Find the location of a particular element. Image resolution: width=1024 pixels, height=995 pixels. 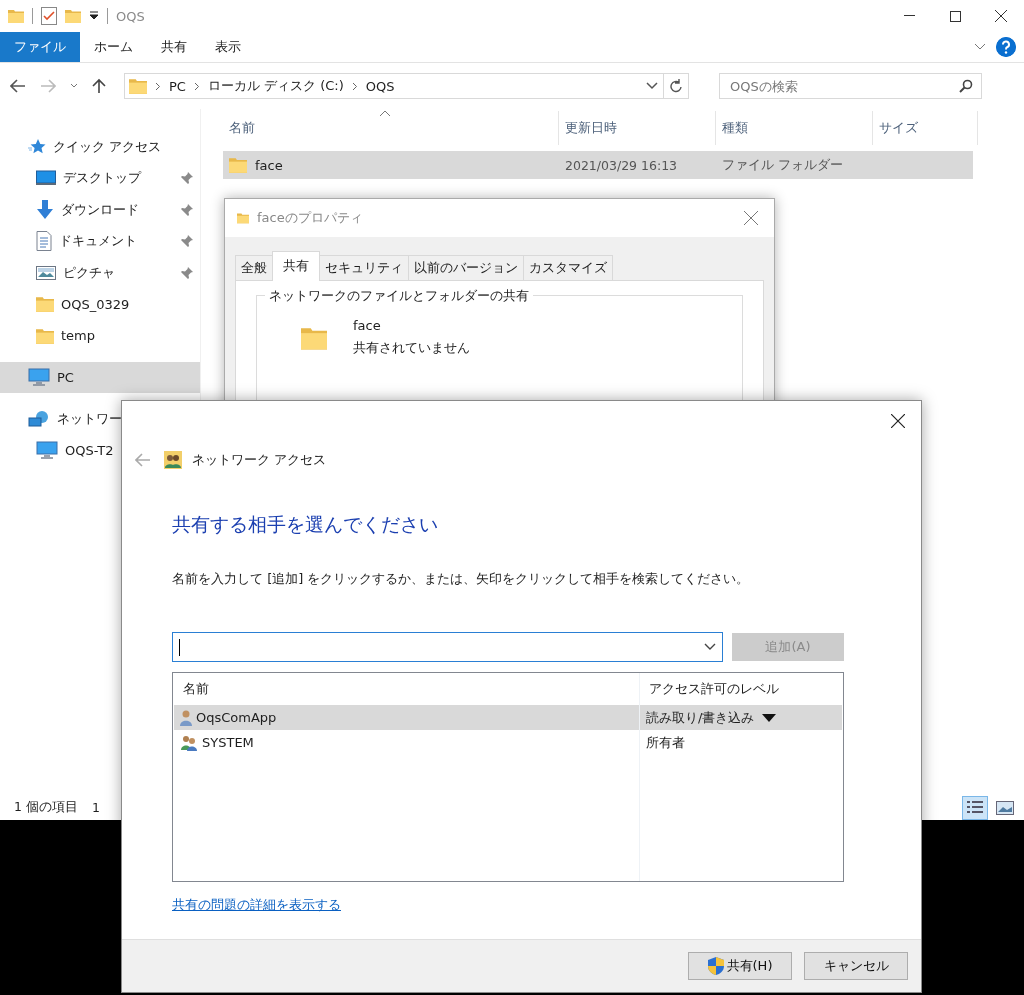

ribbon-tab: 表示 is located at coordinates (228, 47).